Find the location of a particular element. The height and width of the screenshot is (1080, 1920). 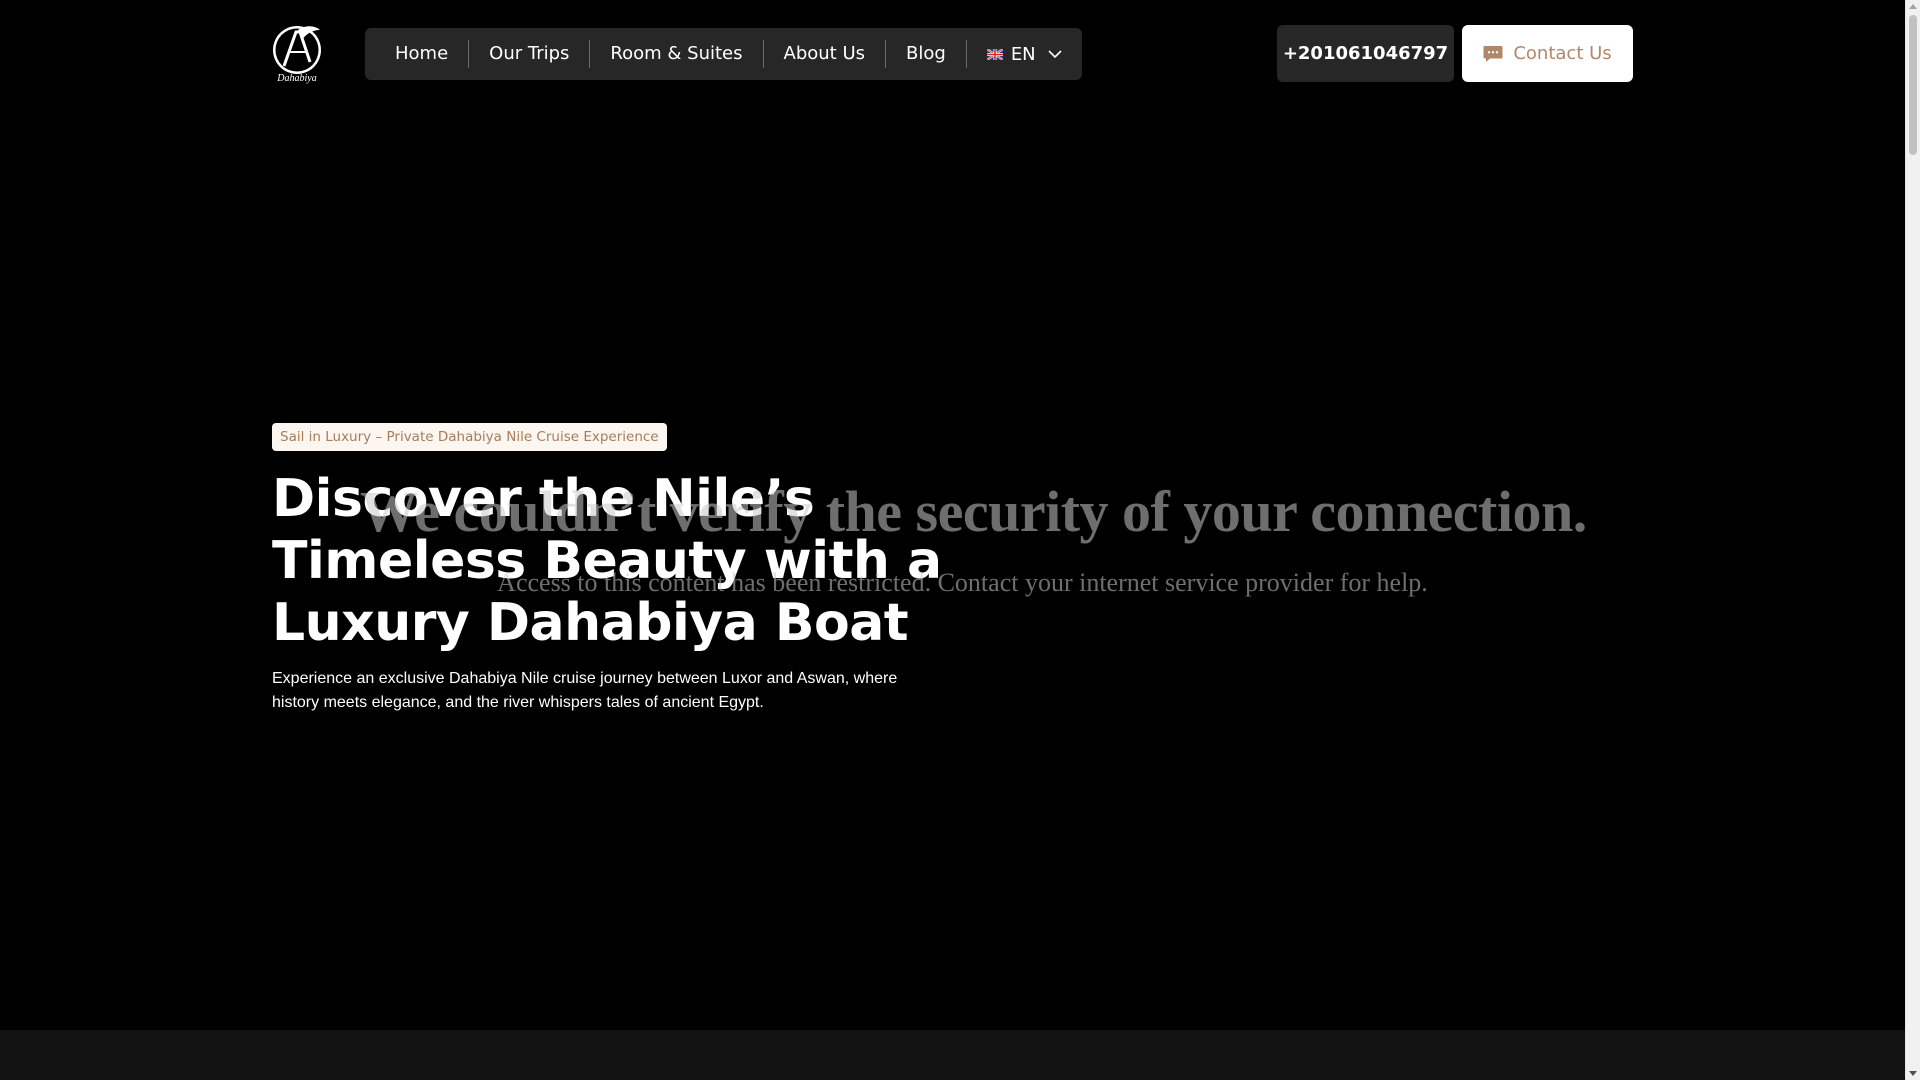

aurora-dahabiya-logo-icon: Dahabiya is located at coordinates (297, 55).